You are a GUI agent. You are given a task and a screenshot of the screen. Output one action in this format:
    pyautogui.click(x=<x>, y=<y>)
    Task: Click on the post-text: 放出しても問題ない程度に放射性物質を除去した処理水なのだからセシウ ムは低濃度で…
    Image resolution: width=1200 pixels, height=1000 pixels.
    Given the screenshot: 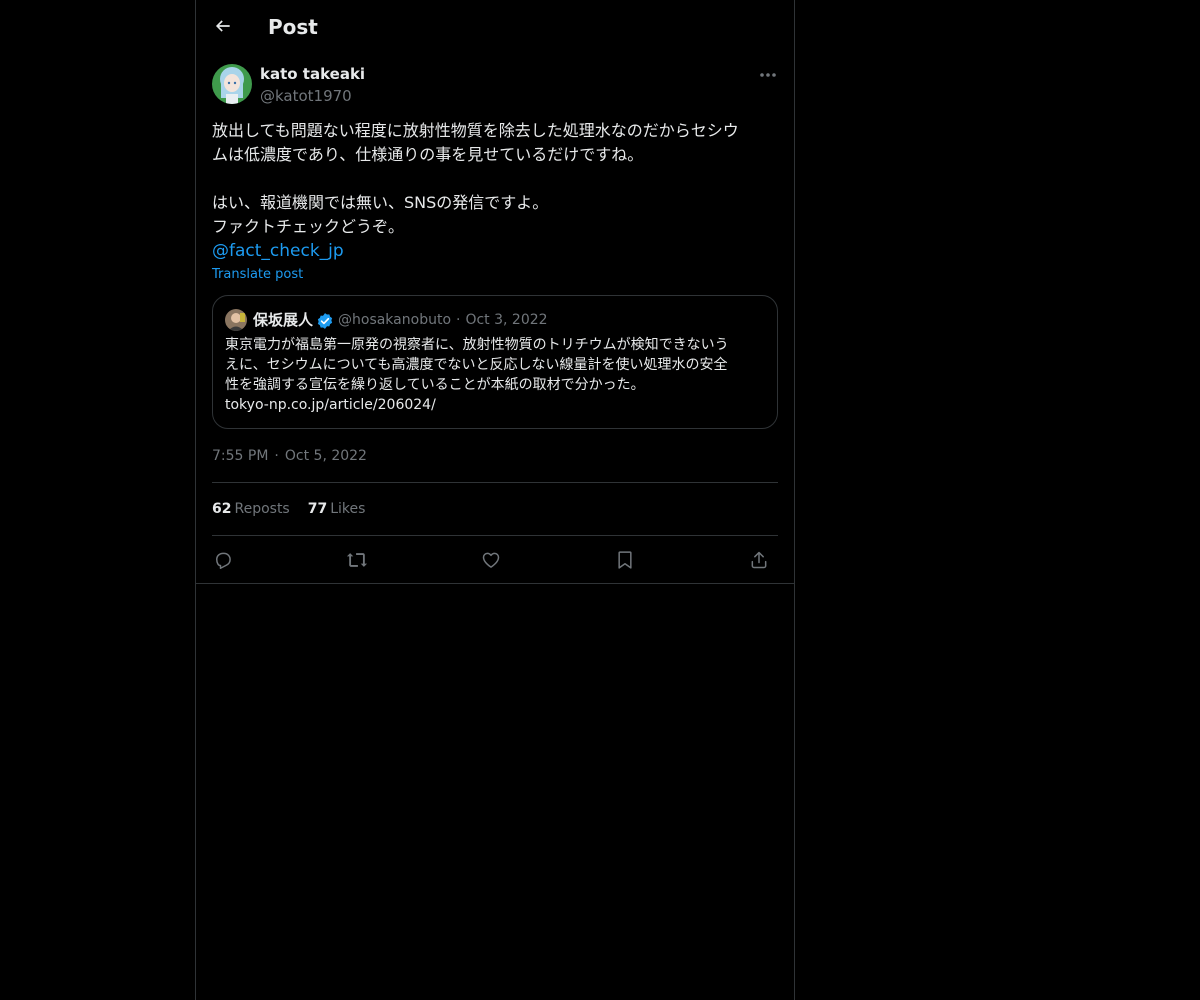 What is the action you would take?
    pyautogui.click(x=495, y=191)
    